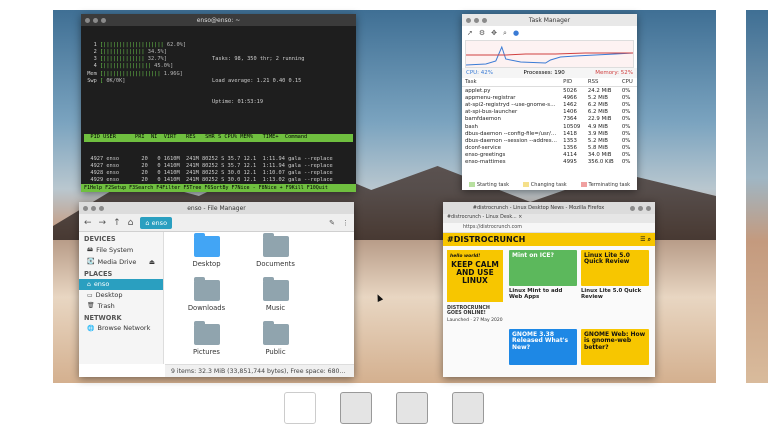  What do you see at coordinates (206, 344) in the screenshot?
I see `folder-pictures: Pictures` at bounding box center [206, 344].